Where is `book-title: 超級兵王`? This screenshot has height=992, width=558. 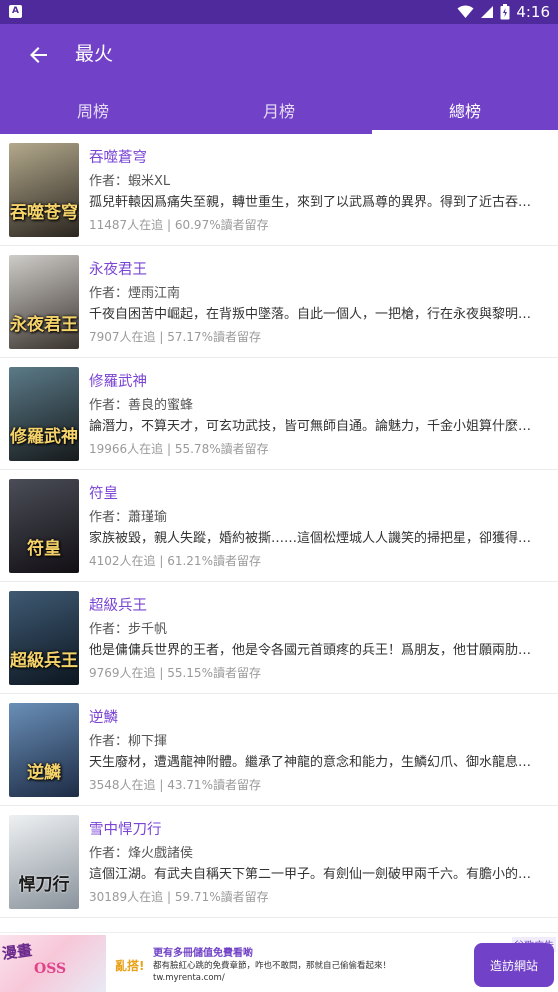
book-title: 超級兵王 is located at coordinates (118, 606).